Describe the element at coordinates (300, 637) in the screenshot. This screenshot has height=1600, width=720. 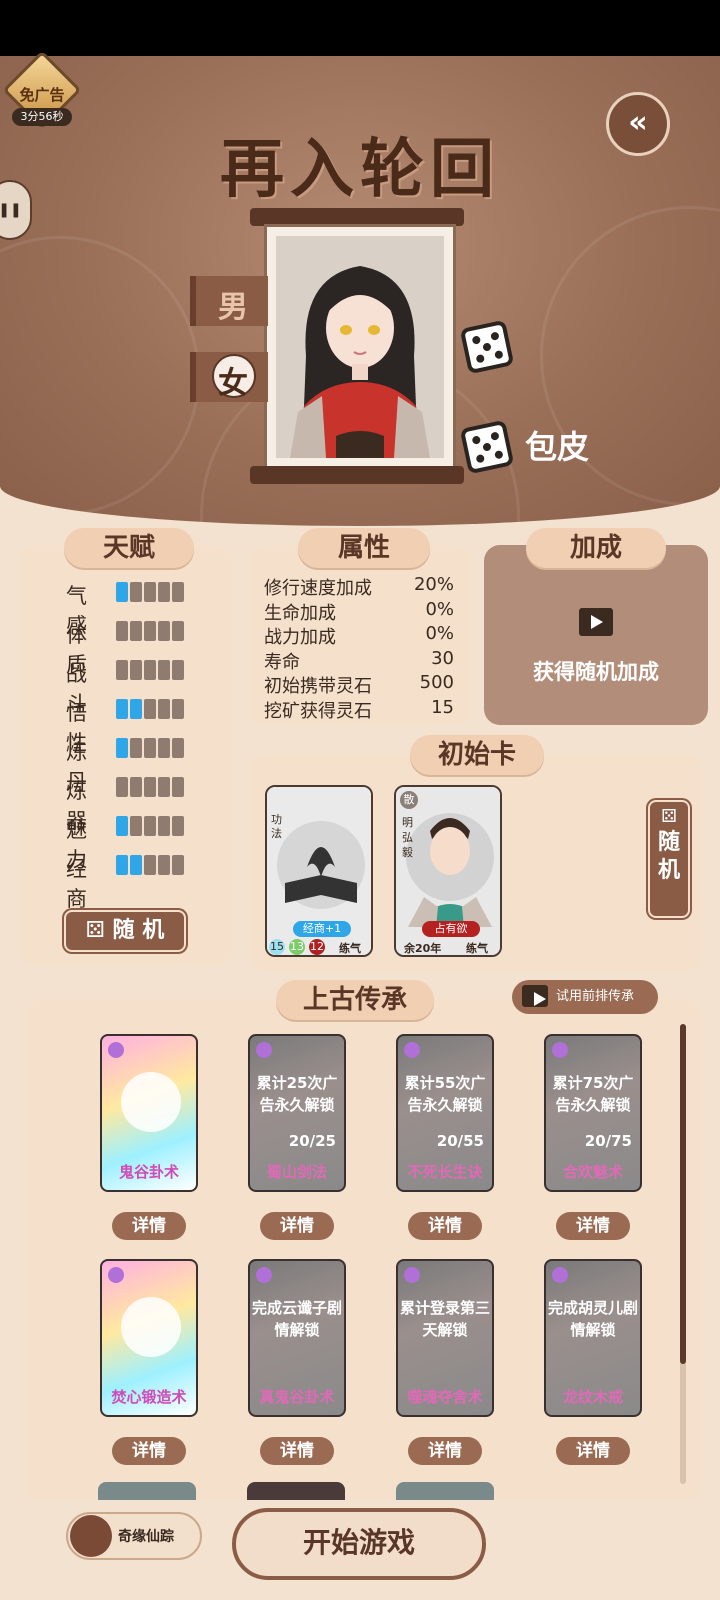
I see `attribute-name: 战力加成` at that location.